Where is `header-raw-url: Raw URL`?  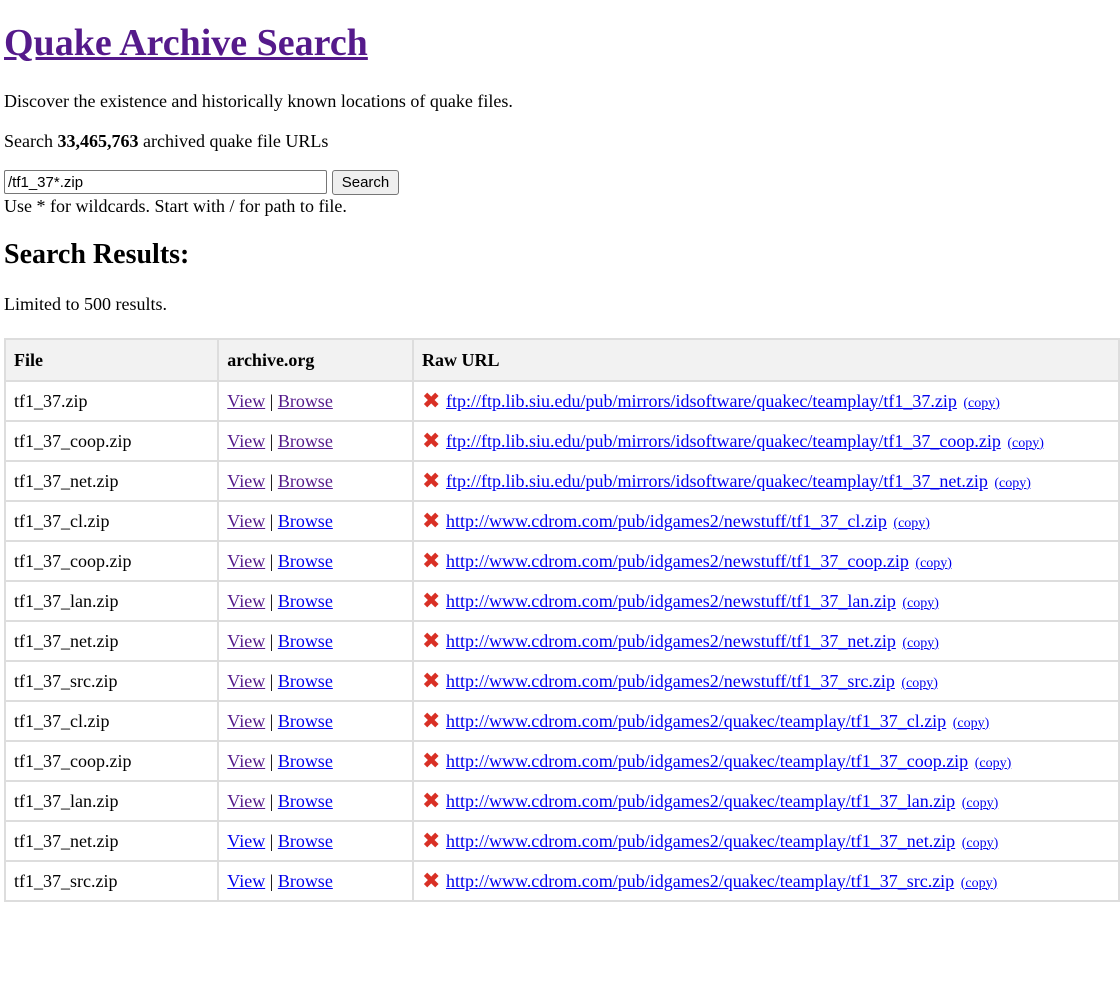 header-raw-url: Raw URL is located at coordinates (765, 360).